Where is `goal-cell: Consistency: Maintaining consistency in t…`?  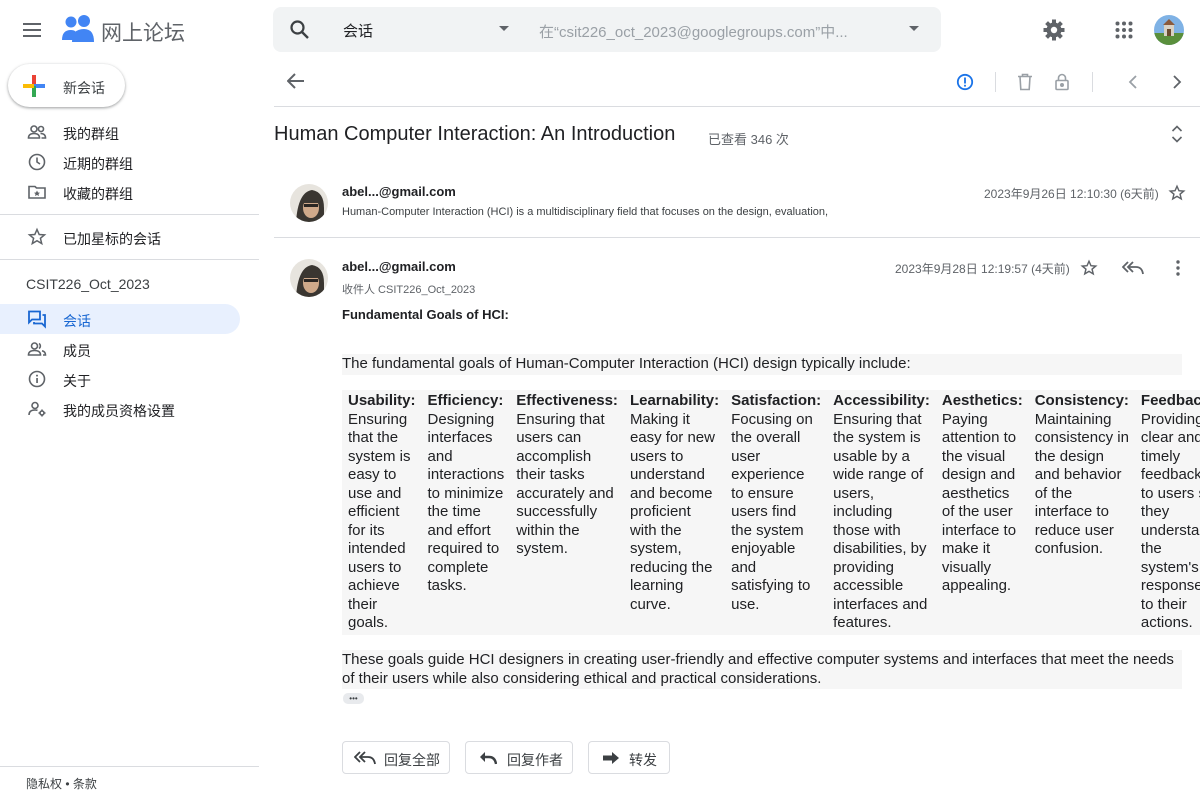 goal-cell: Consistency: Maintaining consistency in t… is located at coordinates (1082, 512).